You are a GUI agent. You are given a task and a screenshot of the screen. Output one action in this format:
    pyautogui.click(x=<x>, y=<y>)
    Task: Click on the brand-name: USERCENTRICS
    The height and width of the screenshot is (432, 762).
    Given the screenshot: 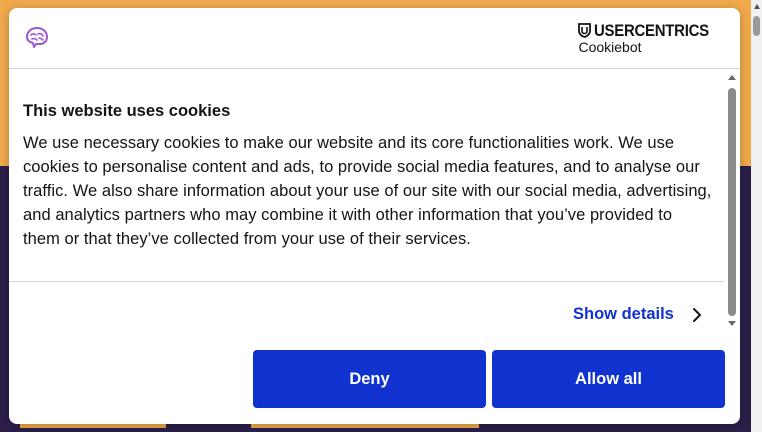 What is the action you would take?
    pyautogui.click(x=652, y=30)
    